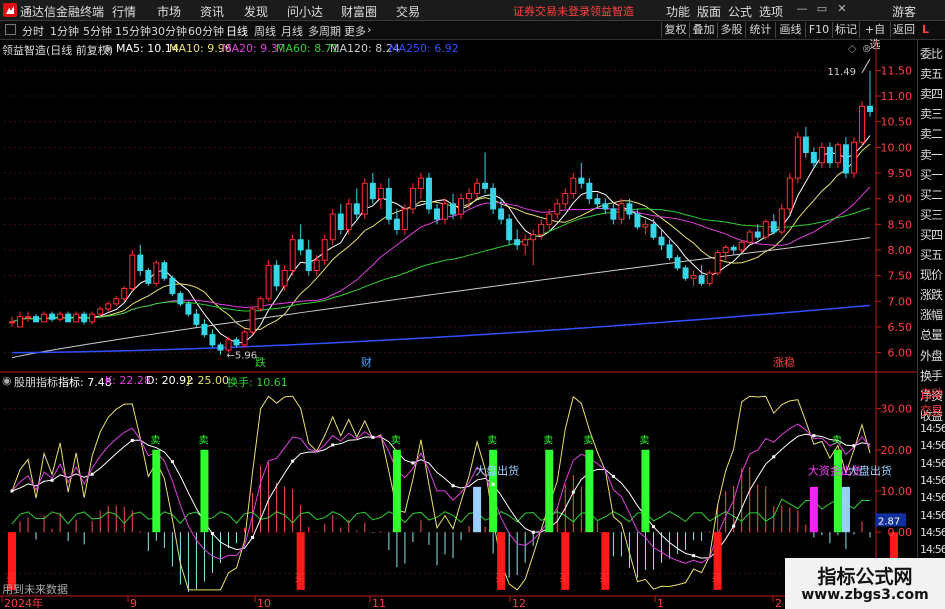 Image resolution: width=945 pixels, height=609 pixels. Describe the element at coordinates (925, 29) in the screenshot. I see `l-level-icon: L` at that location.